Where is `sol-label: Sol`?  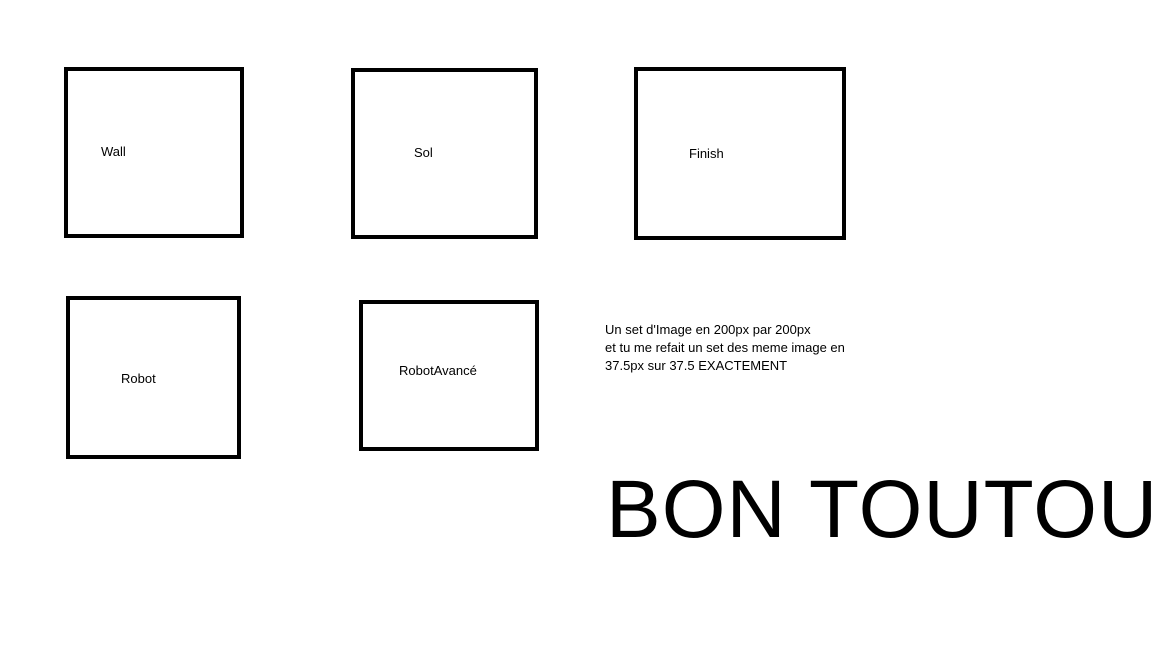
sol-label: Sol is located at coordinates (423, 152).